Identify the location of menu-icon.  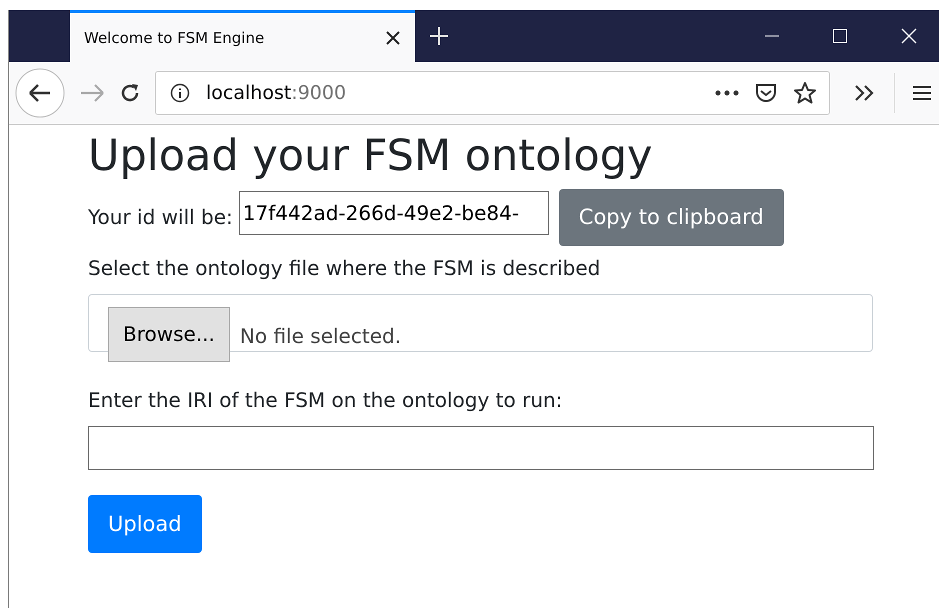
(922, 93).